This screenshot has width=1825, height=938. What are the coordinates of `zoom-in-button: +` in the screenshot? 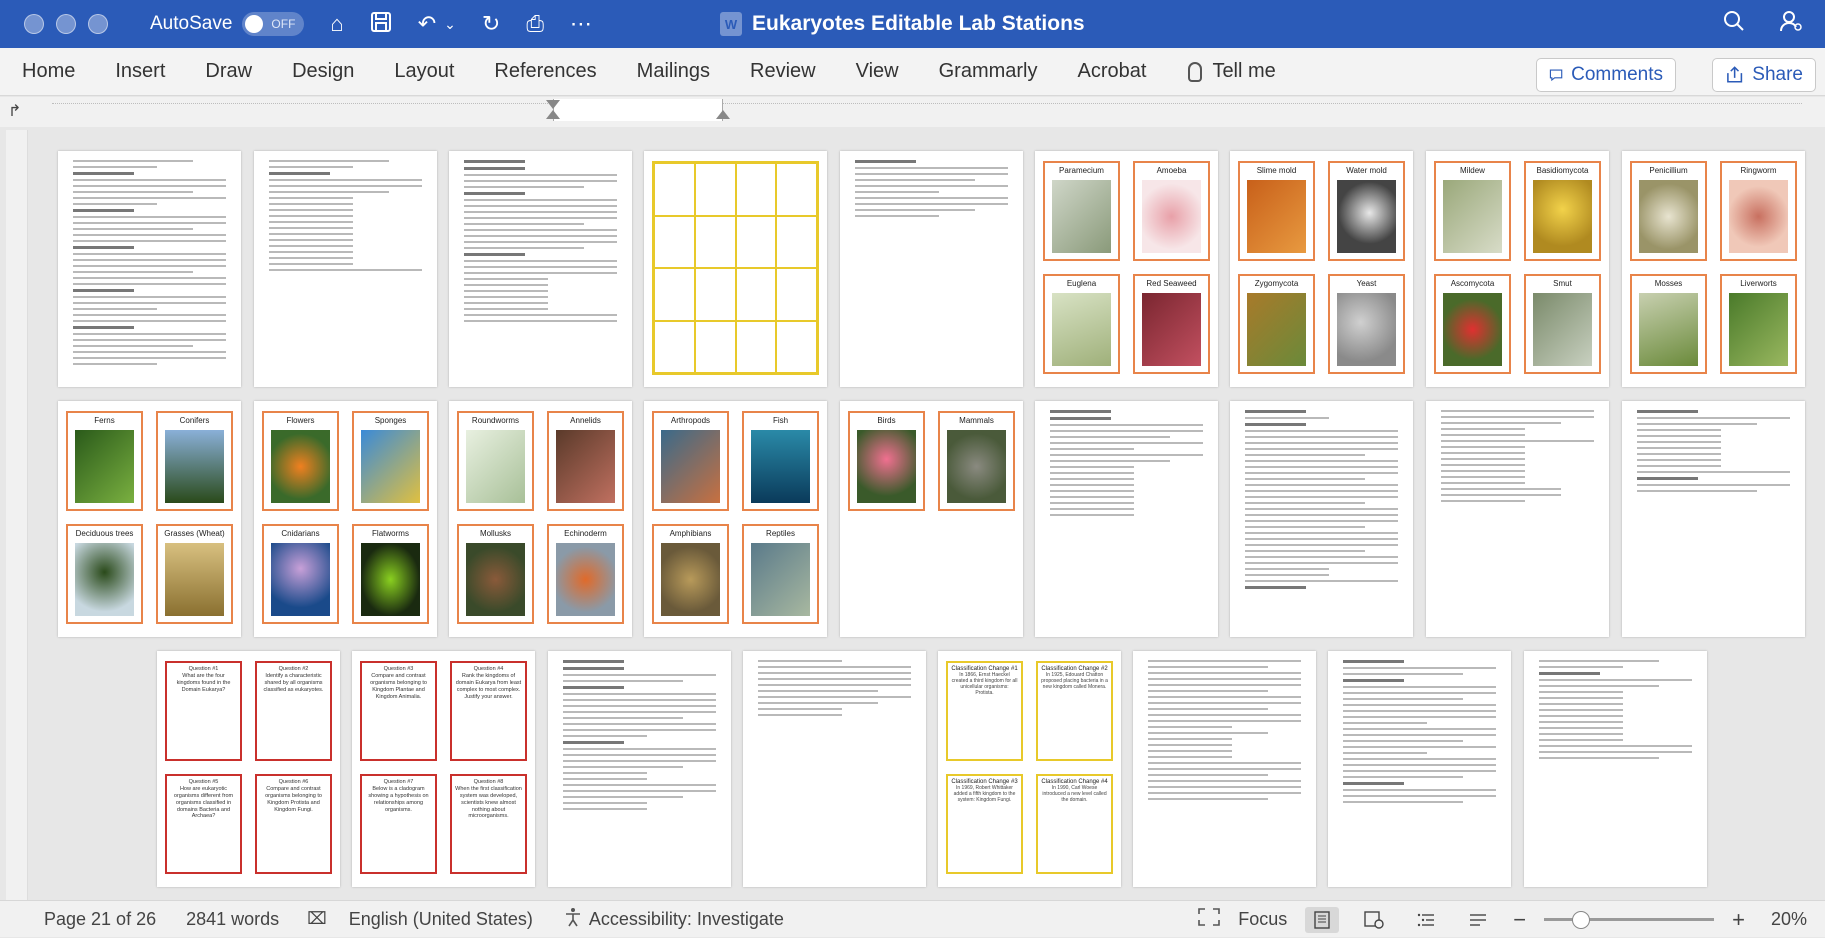 It's located at (1738, 920).